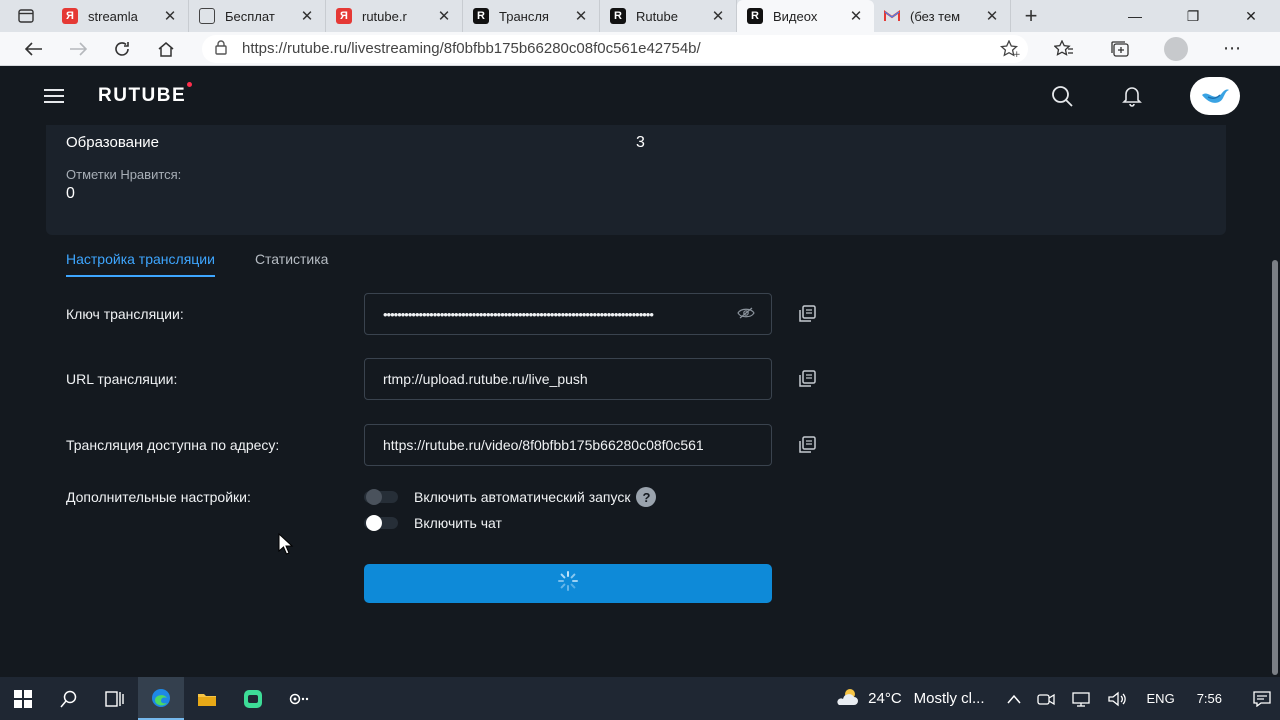  Describe the element at coordinates (1232, 48) in the screenshot. I see `more-icon: ⋯` at that location.